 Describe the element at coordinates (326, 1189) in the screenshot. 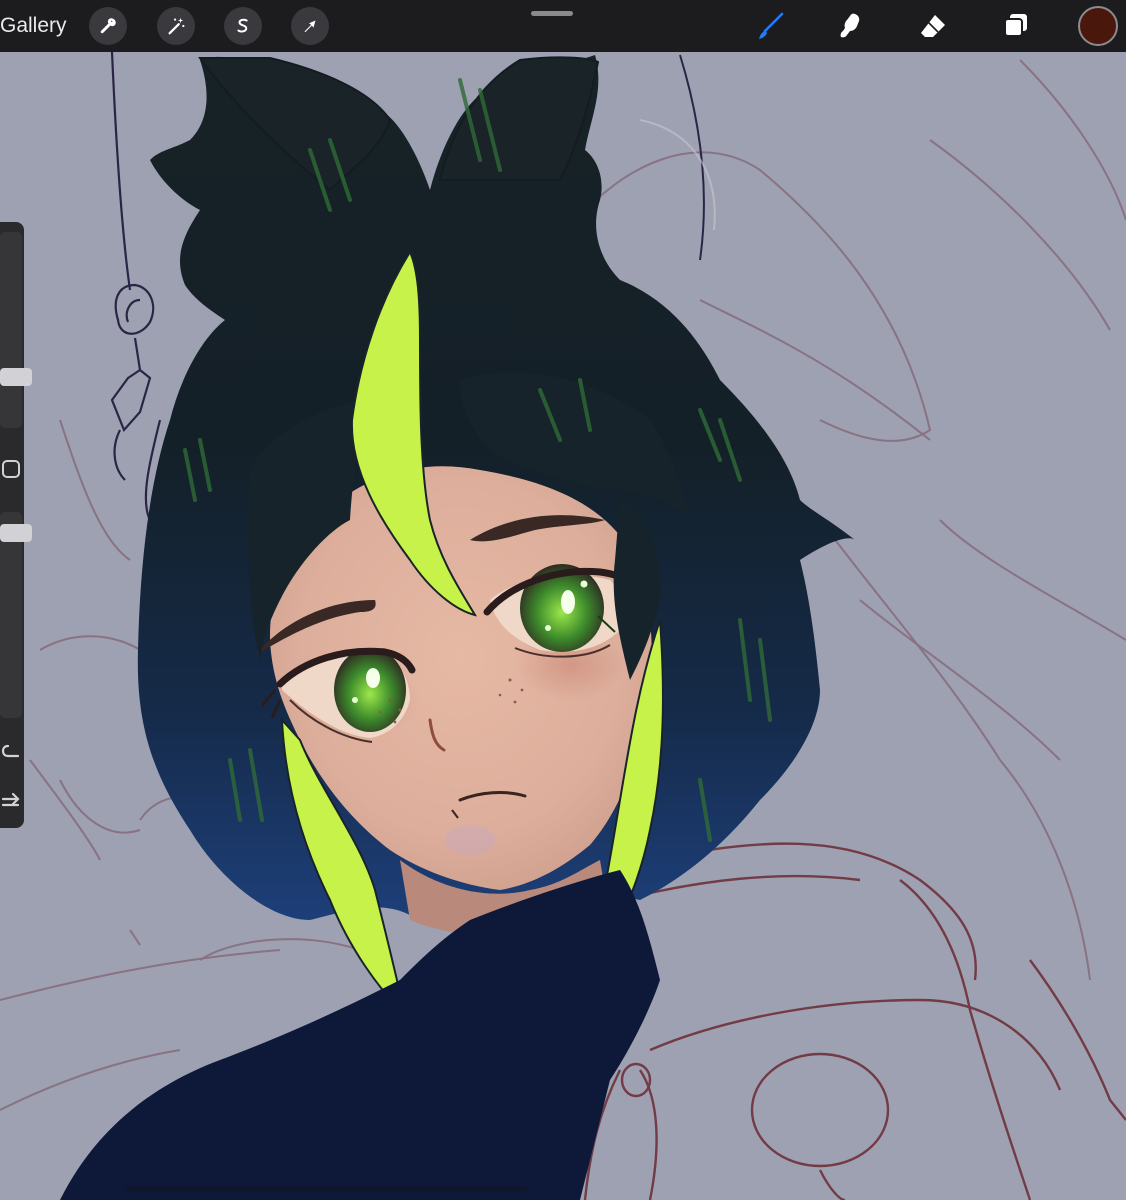

I see `horizontal-scroll-indicator` at that location.